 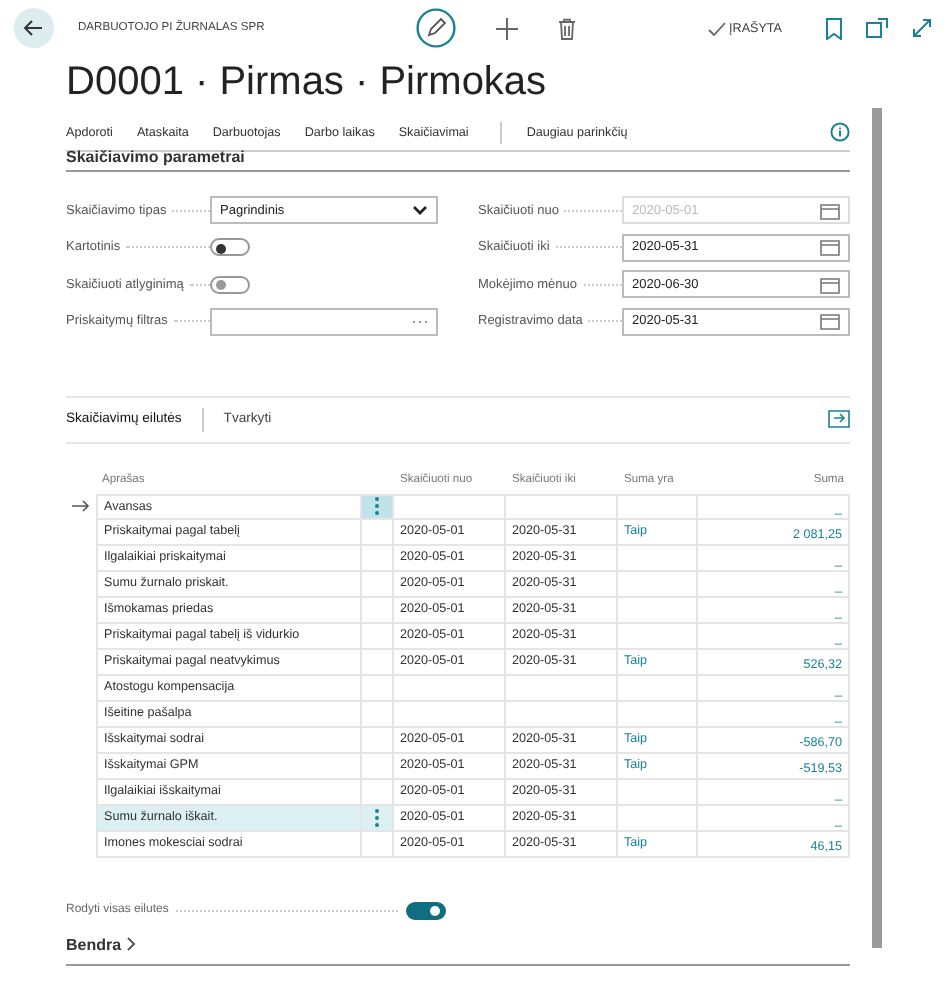 What do you see at coordinates (420, 210) in the screenshot?
I see `dropdown-caret-icon` at bounding box center [420, 210].